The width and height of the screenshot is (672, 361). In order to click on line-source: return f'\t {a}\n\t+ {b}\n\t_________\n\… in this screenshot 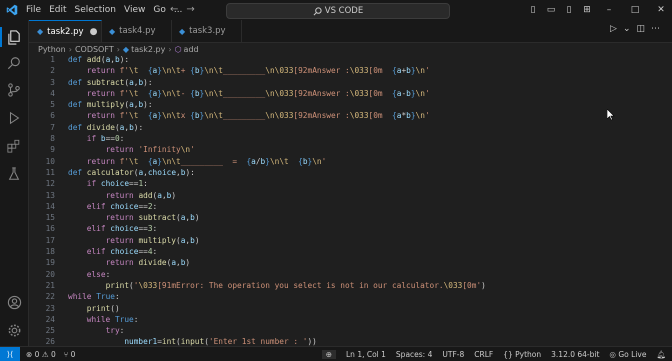, I will do `click(258, 71)`.